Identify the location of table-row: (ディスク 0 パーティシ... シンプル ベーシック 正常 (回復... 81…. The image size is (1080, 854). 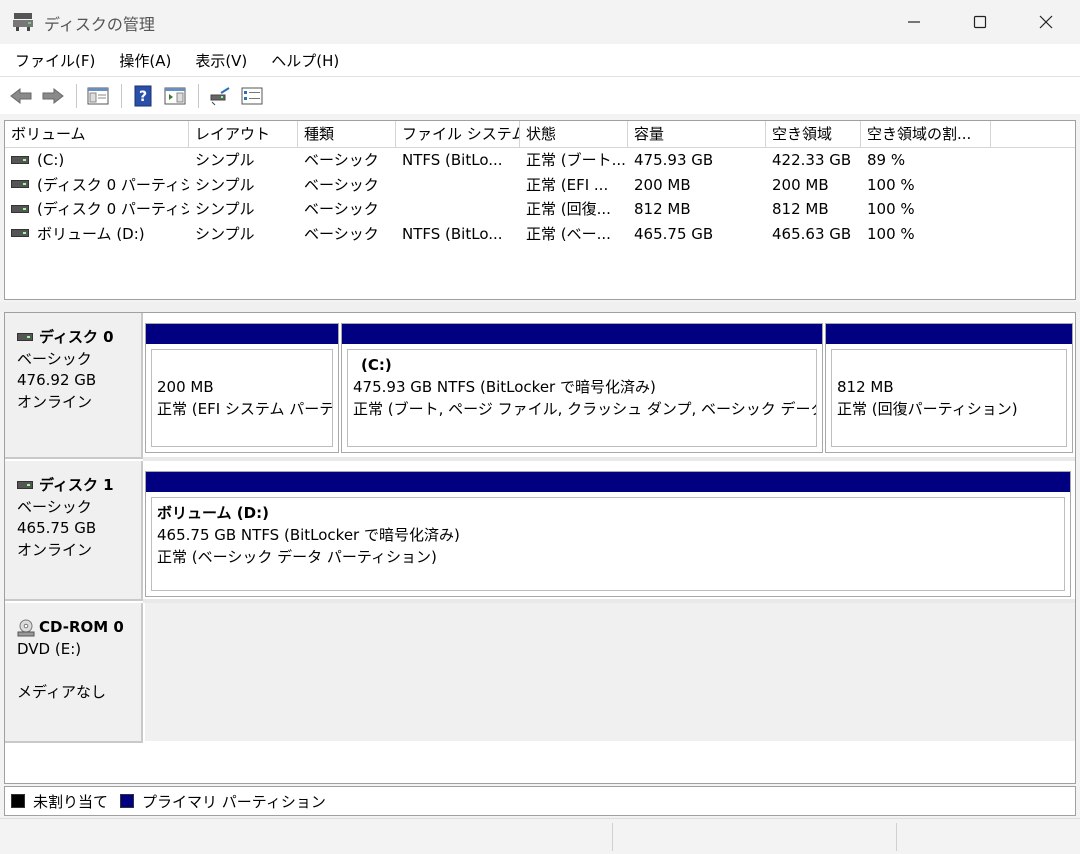
(540, 209).